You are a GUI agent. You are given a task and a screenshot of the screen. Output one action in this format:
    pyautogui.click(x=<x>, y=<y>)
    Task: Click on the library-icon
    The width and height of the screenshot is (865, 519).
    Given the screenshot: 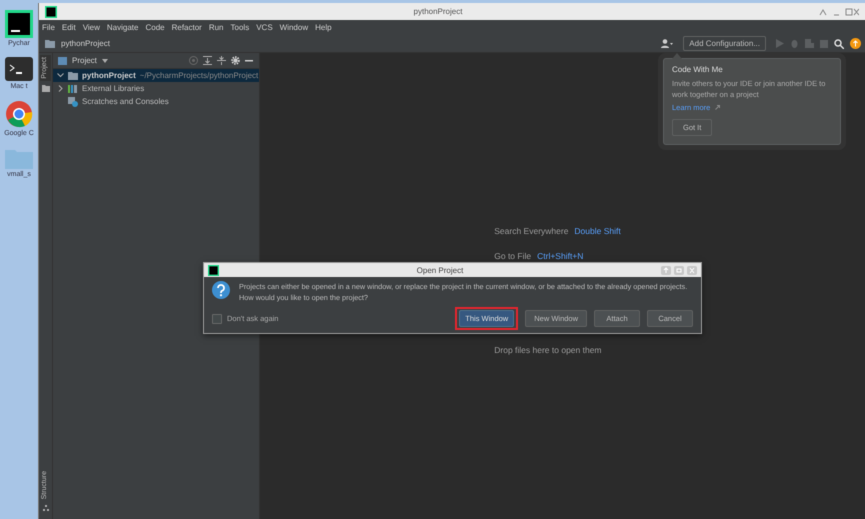 What is the action you would take?
    pyautogui.click(x=73, y=88)
    